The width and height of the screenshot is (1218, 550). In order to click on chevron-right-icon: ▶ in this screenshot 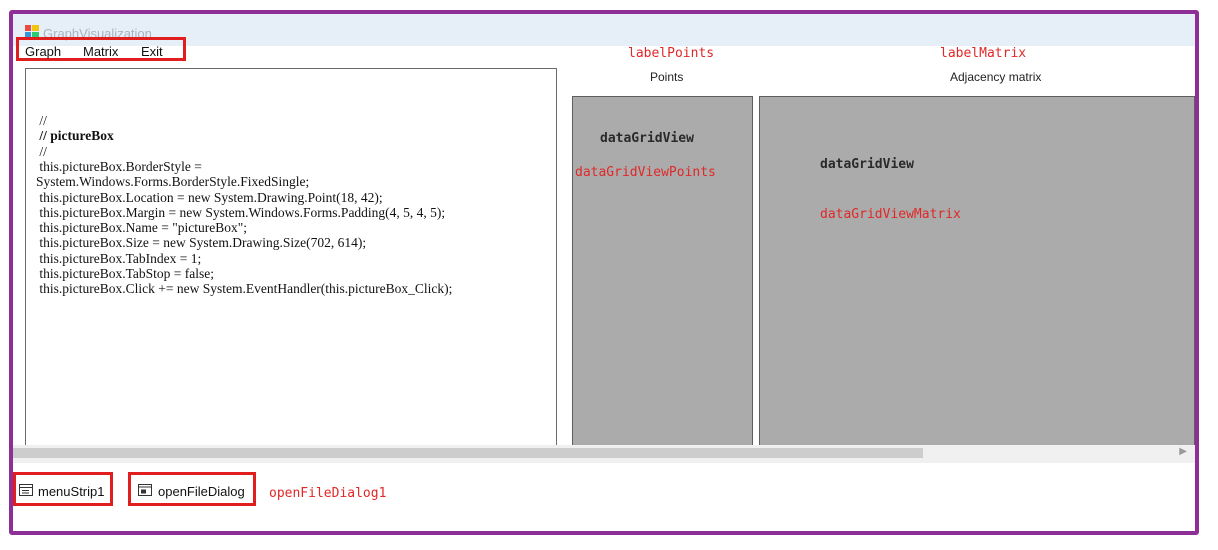, I will do `click(1183, 451)`.